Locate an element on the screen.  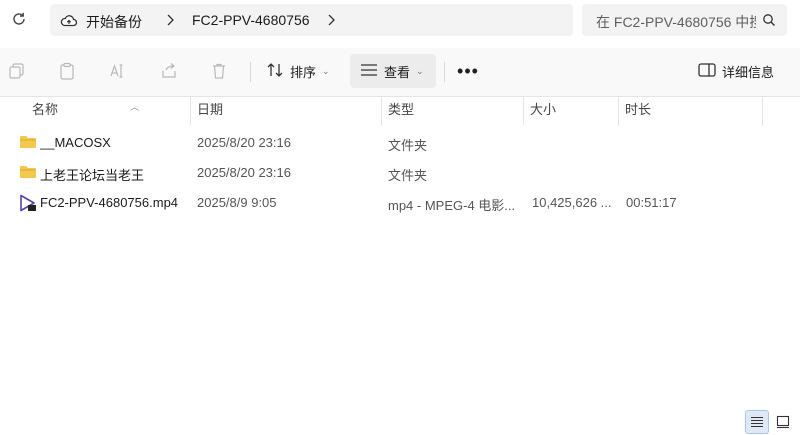
sort-ascending-icon: ︿ is located at coordinates (135, 107).